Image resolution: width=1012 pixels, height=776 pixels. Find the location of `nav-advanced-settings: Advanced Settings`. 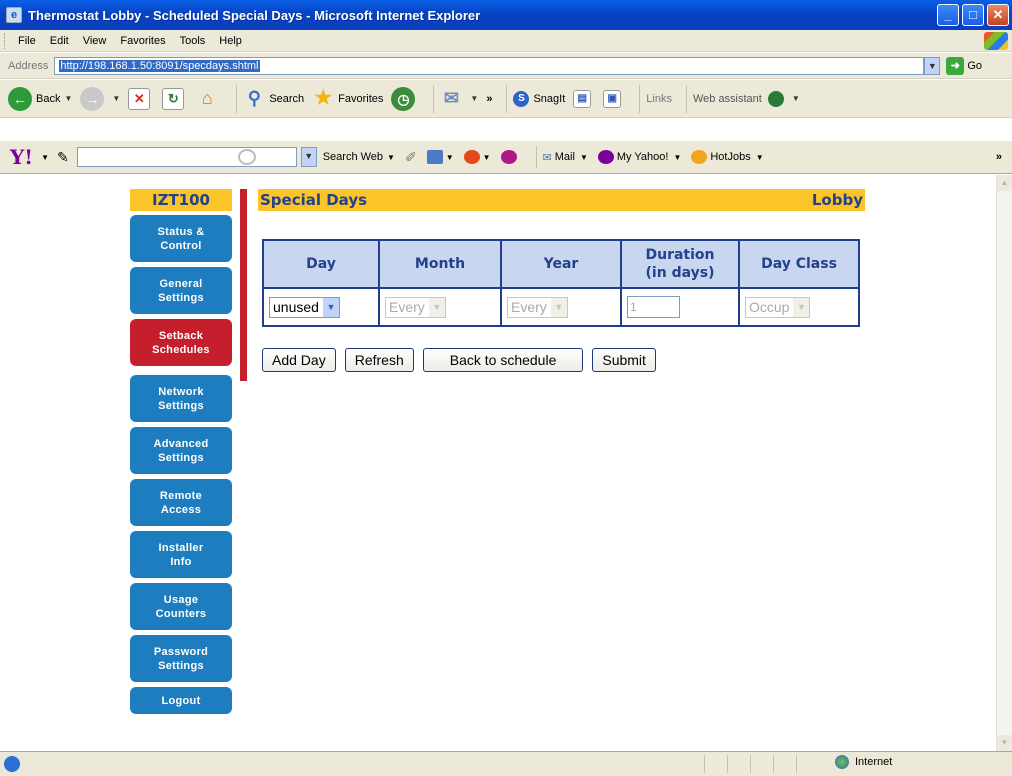

nav-advanced-settings: Advanced Settings is located at coordinates (181, 450).